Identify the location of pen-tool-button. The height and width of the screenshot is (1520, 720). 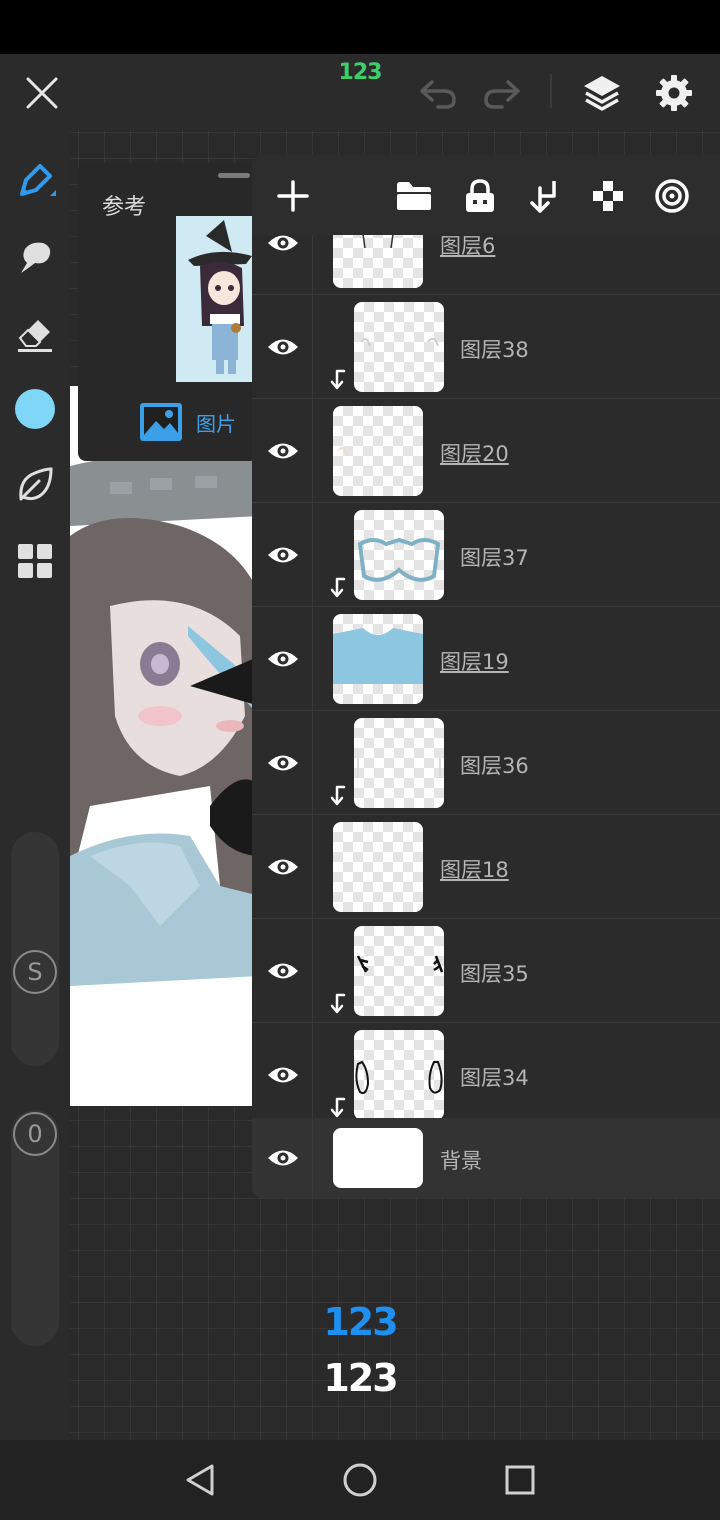
(35, 181).